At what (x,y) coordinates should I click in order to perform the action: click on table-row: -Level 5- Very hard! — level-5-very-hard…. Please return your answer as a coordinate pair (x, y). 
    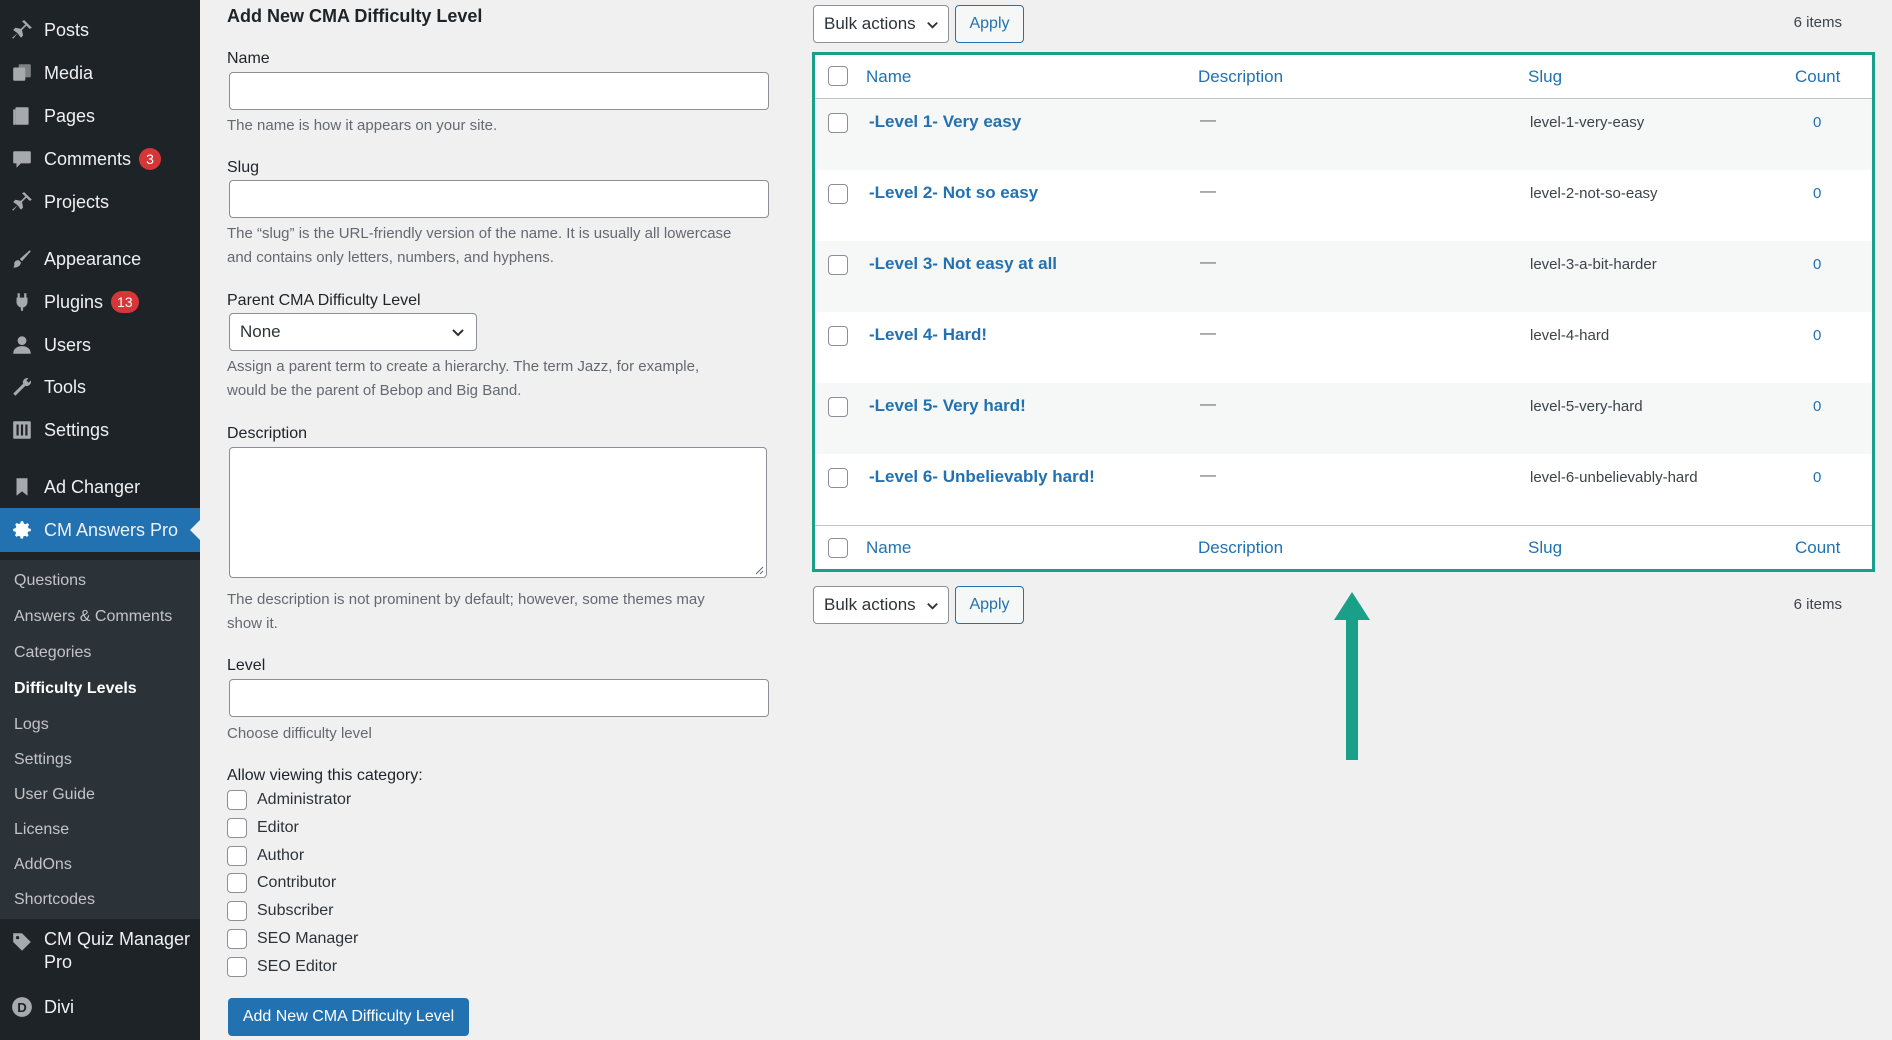
    Looking at the image, I should click on (1343, 418).